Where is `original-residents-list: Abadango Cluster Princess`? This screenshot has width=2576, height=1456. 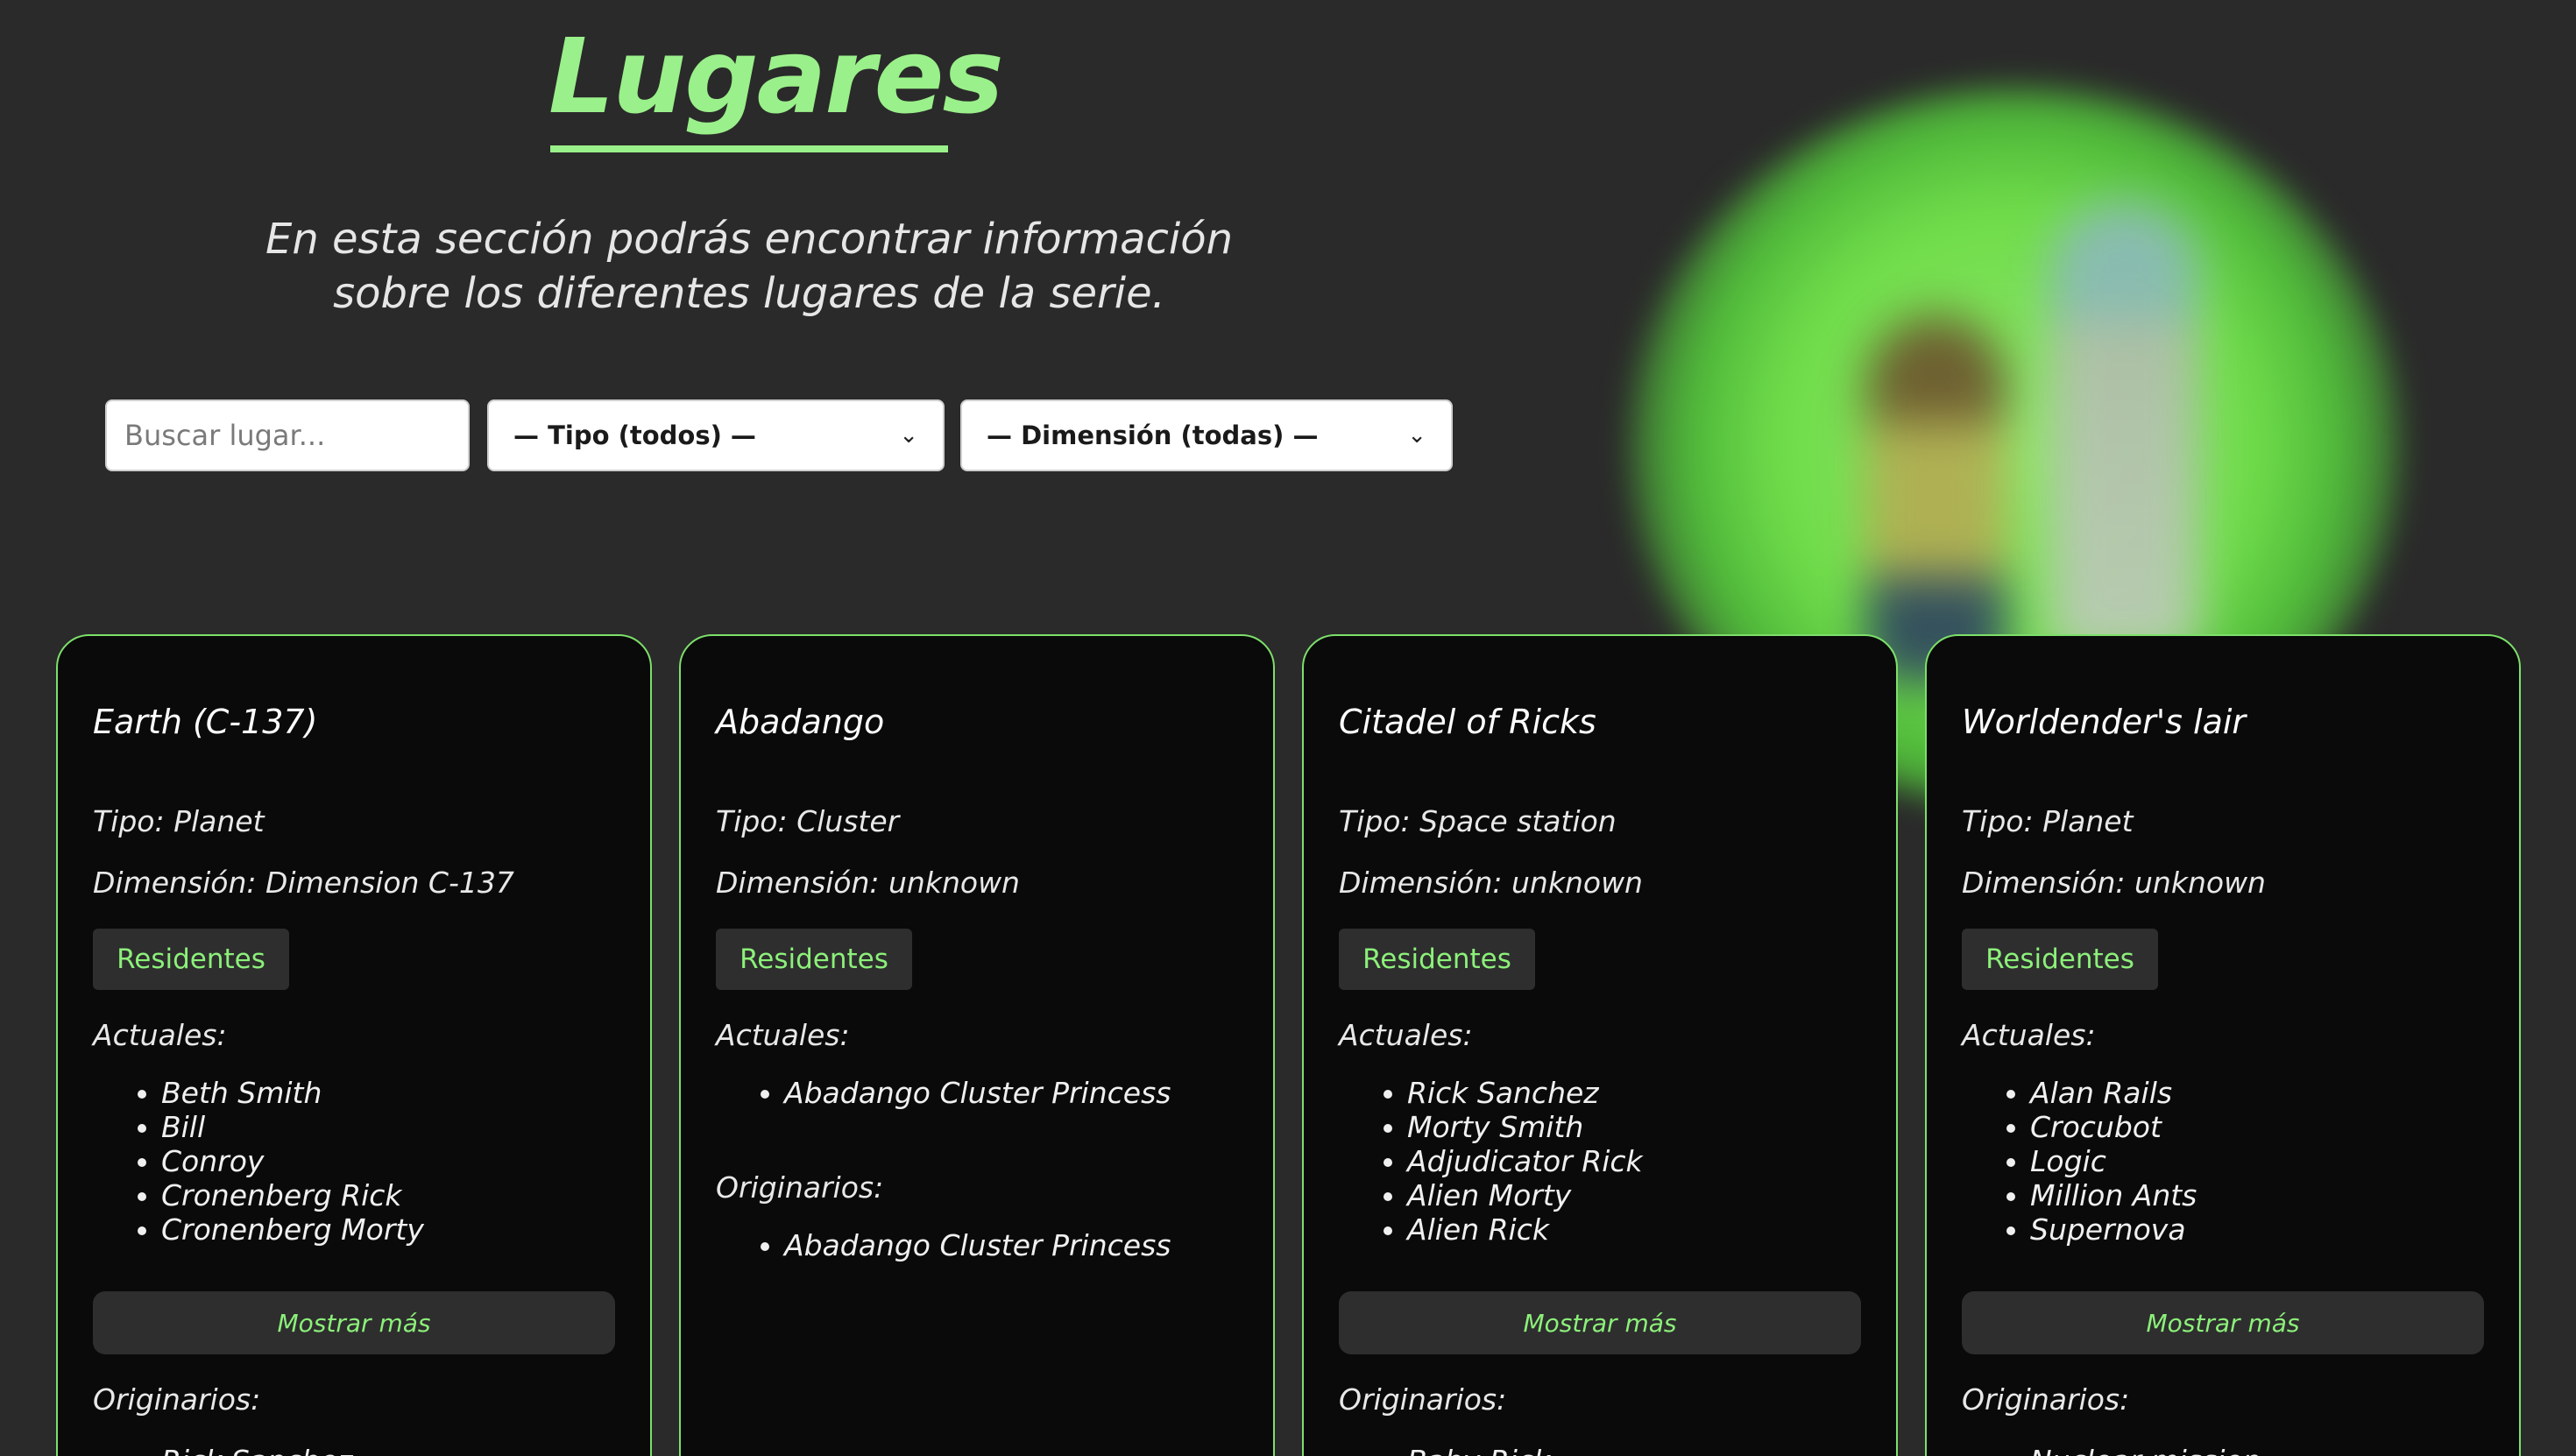 original-residents-list: Abadango Cluster Princess is located at coordinates (961, 1245).